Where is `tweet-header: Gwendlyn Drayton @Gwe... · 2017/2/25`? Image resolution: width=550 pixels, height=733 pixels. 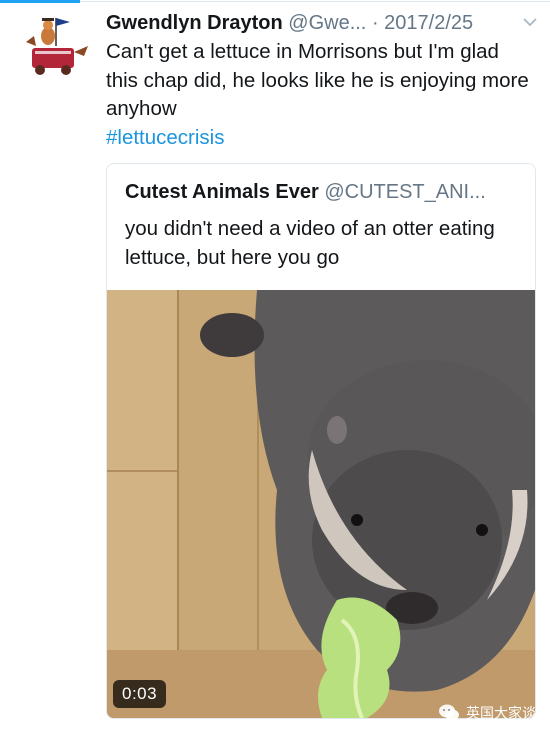 tweet-header: Gwendlyn Drayton @Gwe... · 2017/2/25 is located at coordinates (322, 23).